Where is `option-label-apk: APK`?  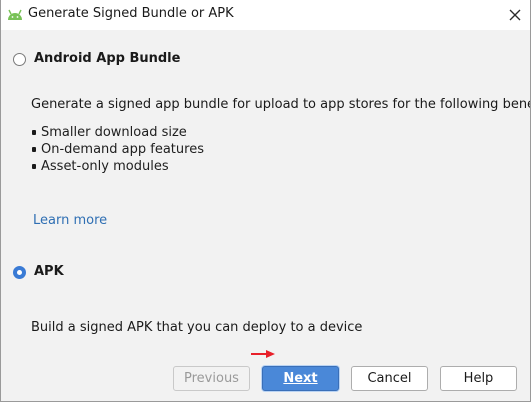
option-label-apk: APK is located at coordinates (49, 271).